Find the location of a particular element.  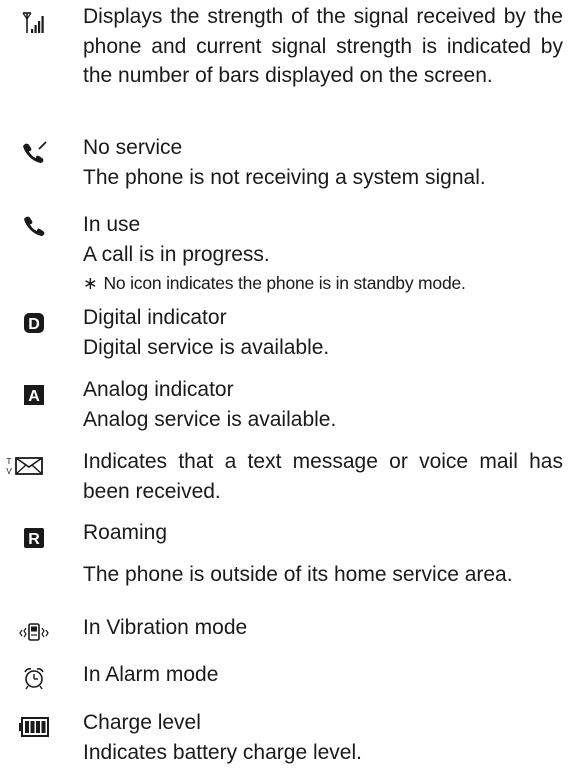

digital-indicator-detail: Digital service is available. is located at coordinates (206, 347).